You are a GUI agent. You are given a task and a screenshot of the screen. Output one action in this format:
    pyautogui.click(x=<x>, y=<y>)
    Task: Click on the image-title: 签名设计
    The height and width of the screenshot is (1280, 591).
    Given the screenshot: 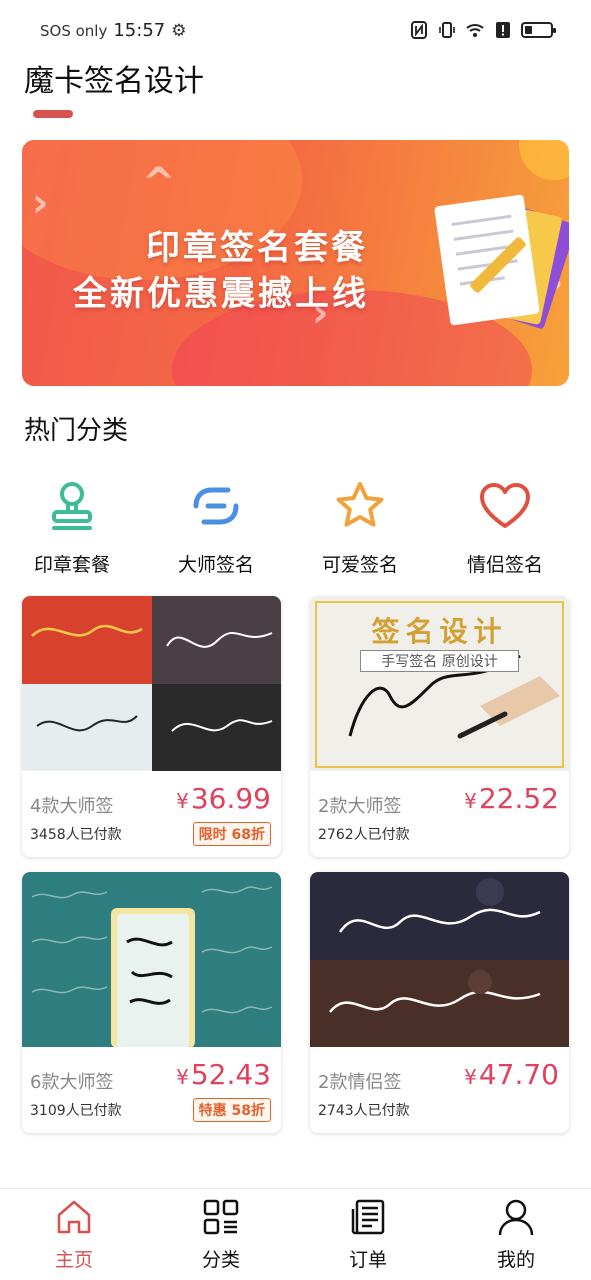 What is the action you would take?
    pyautogui.click(x=439, y=631)
    